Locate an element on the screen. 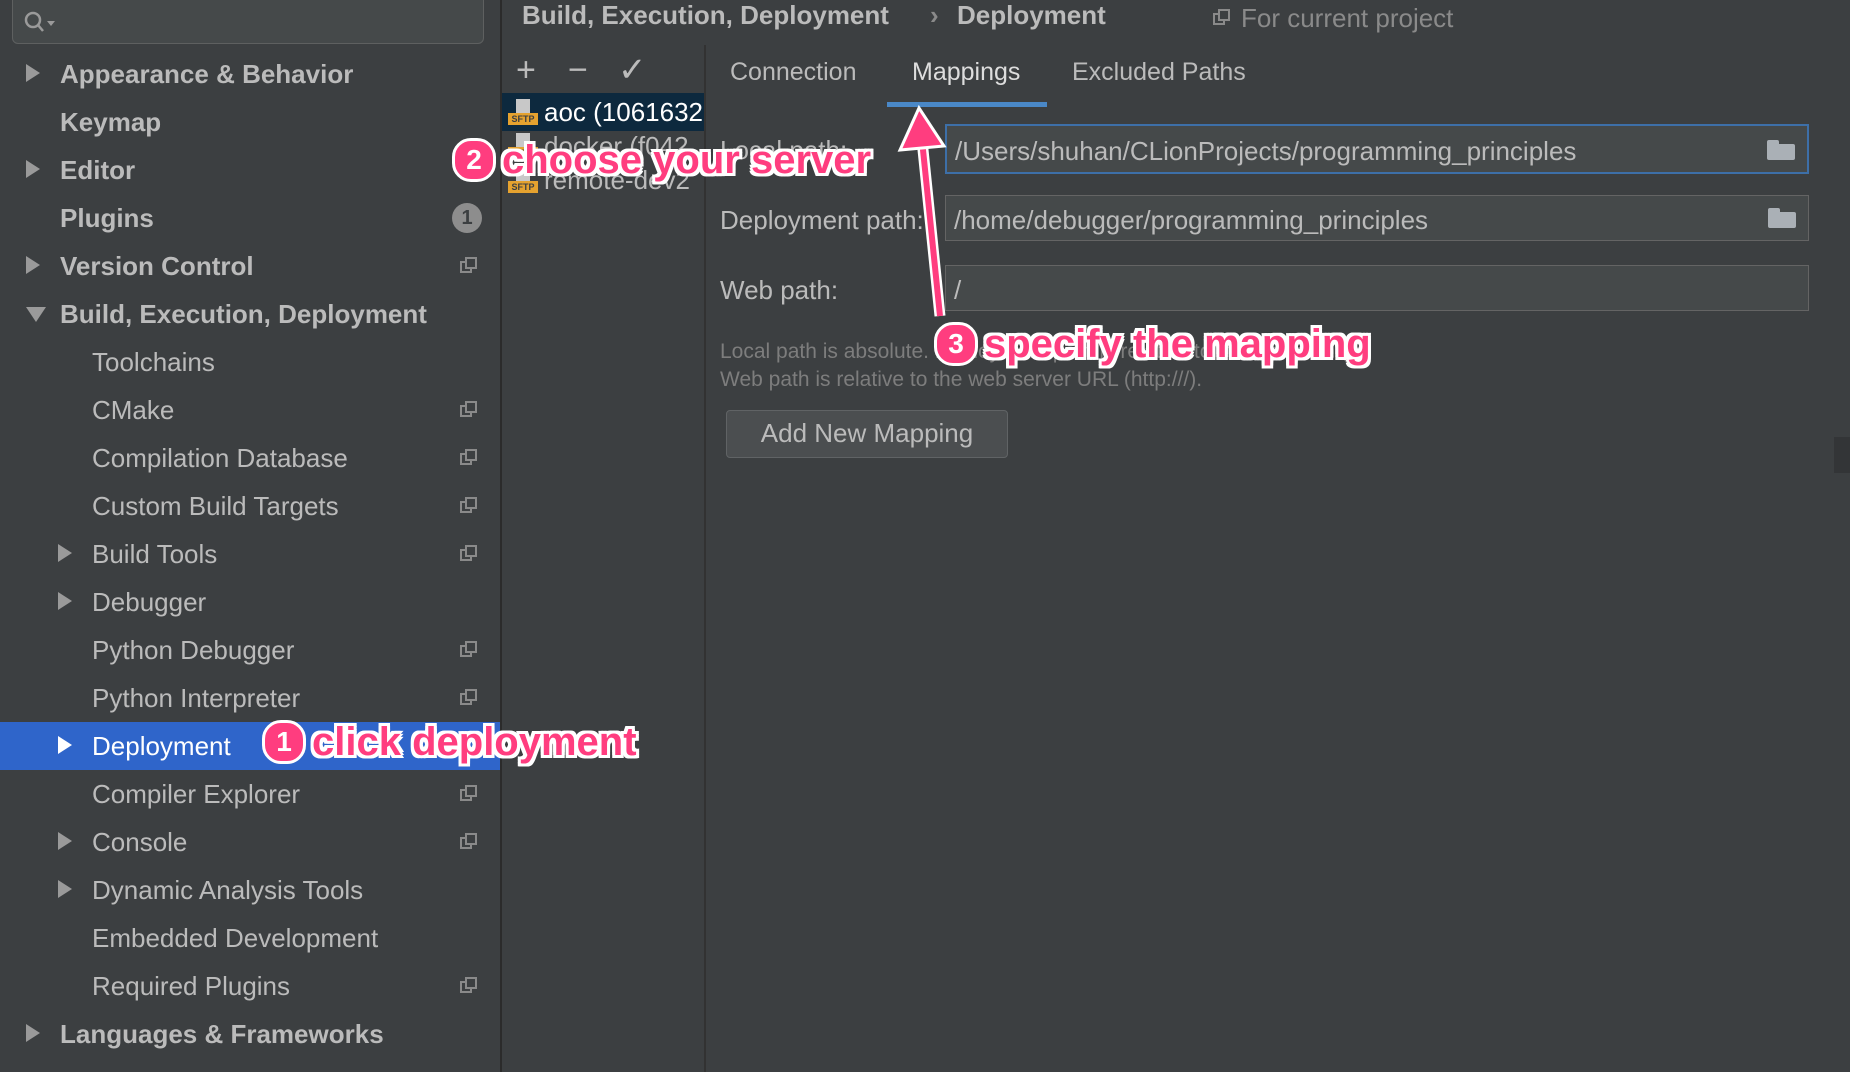 The width and height of the screenshot is (1850, 1072). sidebar-item-dynamic-analysis-tools: Dynamic Analysis Tools is located at coordinates (250, 890).